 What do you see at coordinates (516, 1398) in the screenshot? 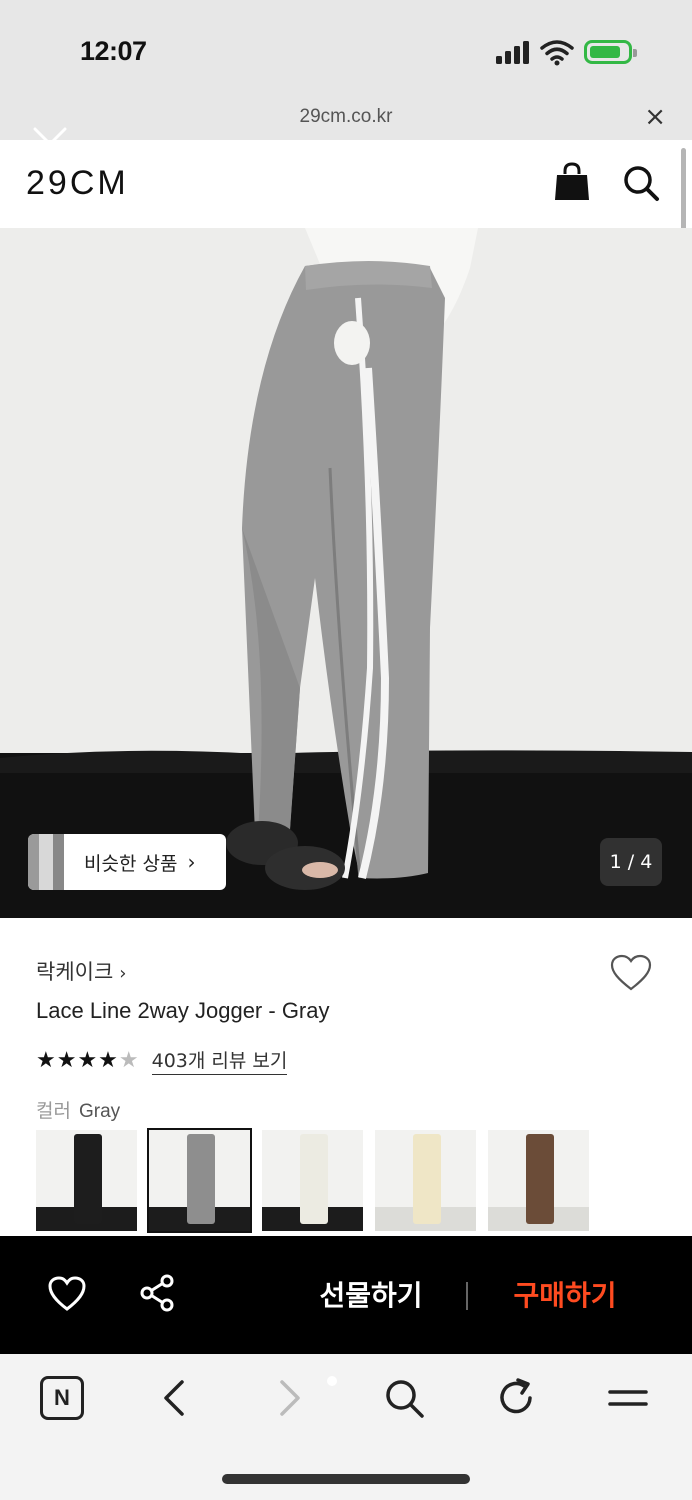
I see `refresh-icon` at bounding box center [516, 1398].